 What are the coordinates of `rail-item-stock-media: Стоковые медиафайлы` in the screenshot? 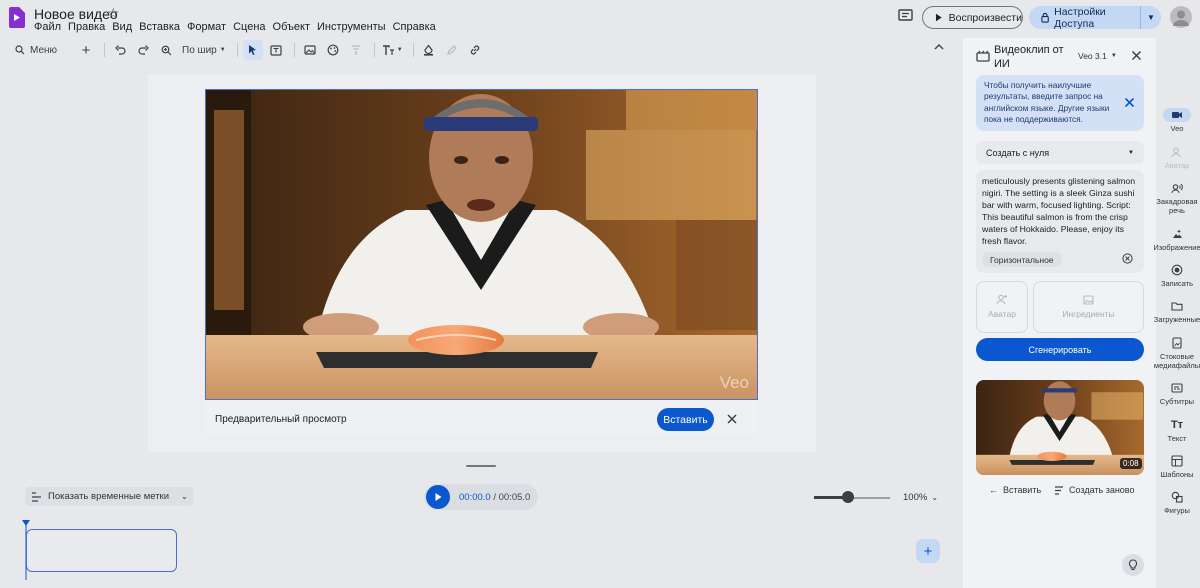 It's located at (1177, 353).